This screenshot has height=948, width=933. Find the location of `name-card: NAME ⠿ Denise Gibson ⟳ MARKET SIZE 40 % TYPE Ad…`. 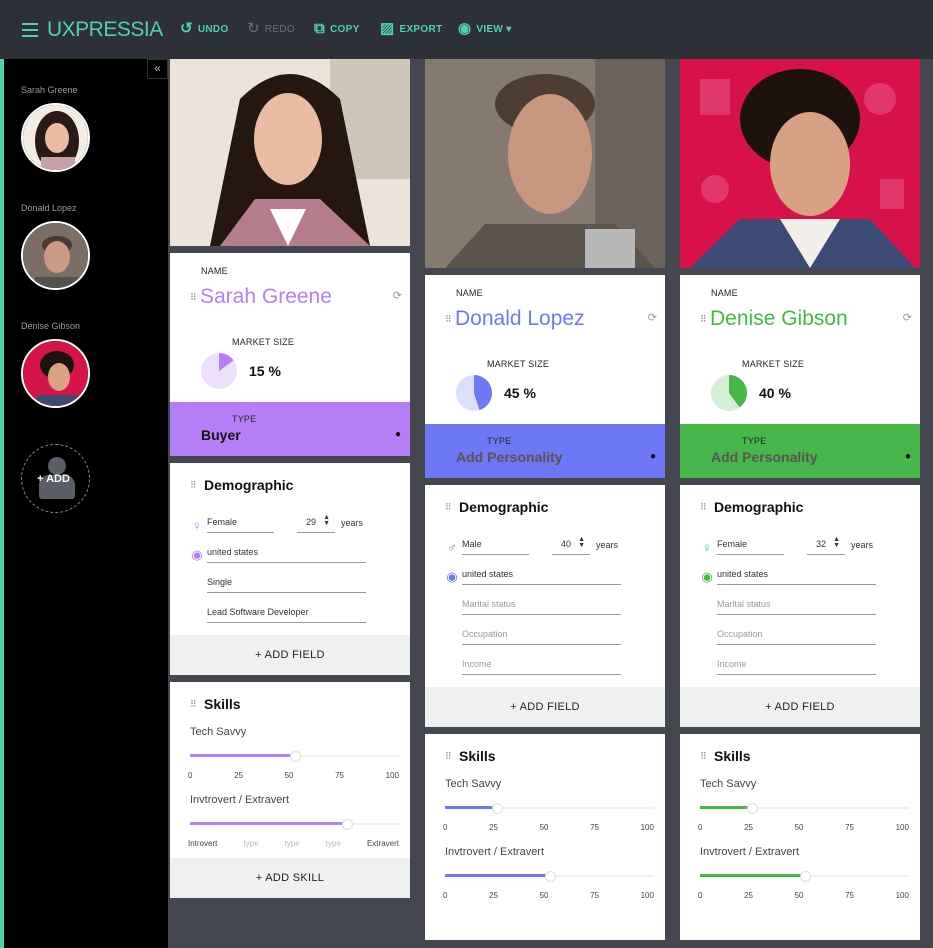

name-card: NAME ⠿ Denise Gibson ⟳ MARKET SIZE 40 % TYPE Ad… is located at coordinates (800, 376).